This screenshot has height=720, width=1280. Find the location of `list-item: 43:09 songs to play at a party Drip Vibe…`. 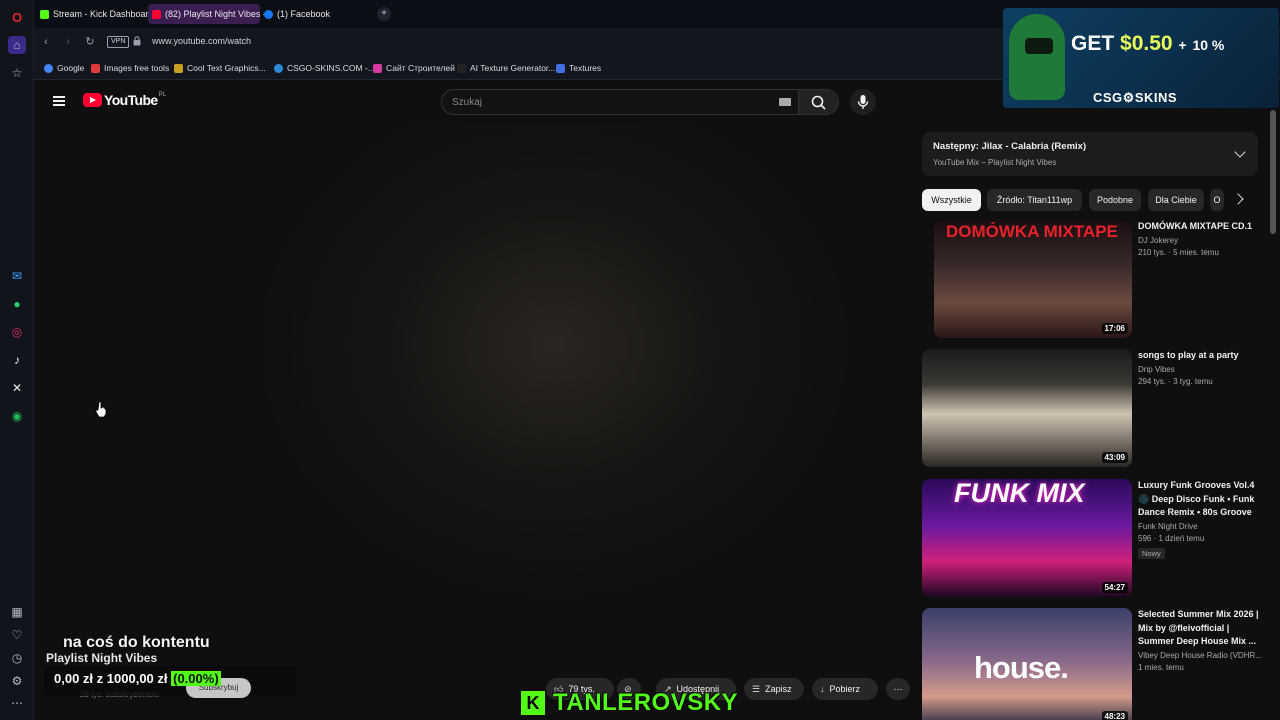

list-item: 43:09 songs to play at a party Drip Vibe… is located at coordinates (1092, 411).